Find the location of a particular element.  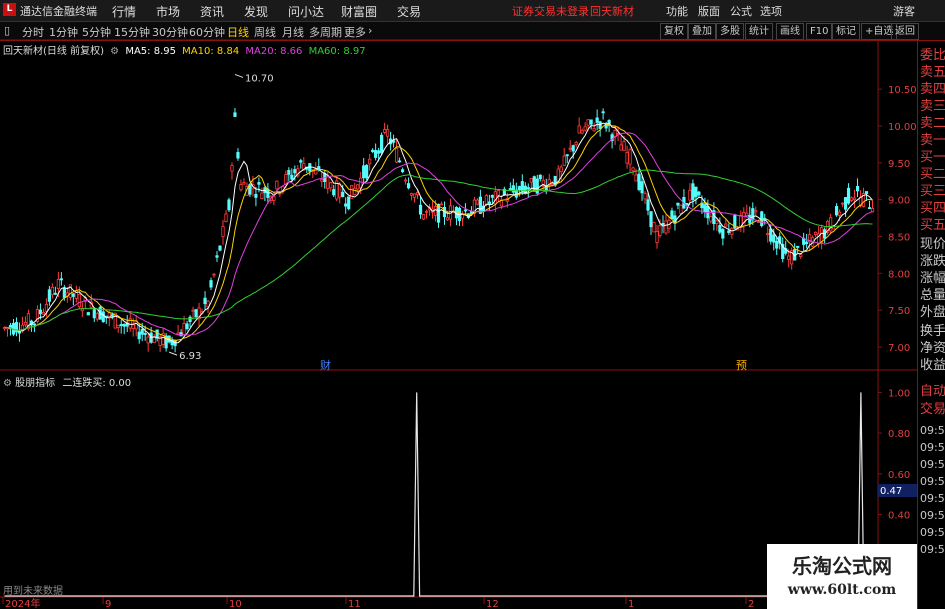

time-tick-label: 12 is located at coordinates (492, 604).